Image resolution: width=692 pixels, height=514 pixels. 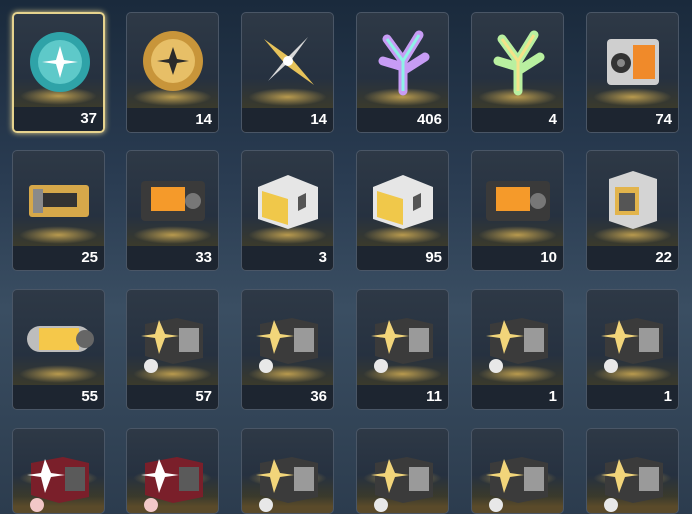 What do you see at coordinates (289, 61) in the screenshot?
I see `gold-shuriken-icon` at bounding box center [289, 61].